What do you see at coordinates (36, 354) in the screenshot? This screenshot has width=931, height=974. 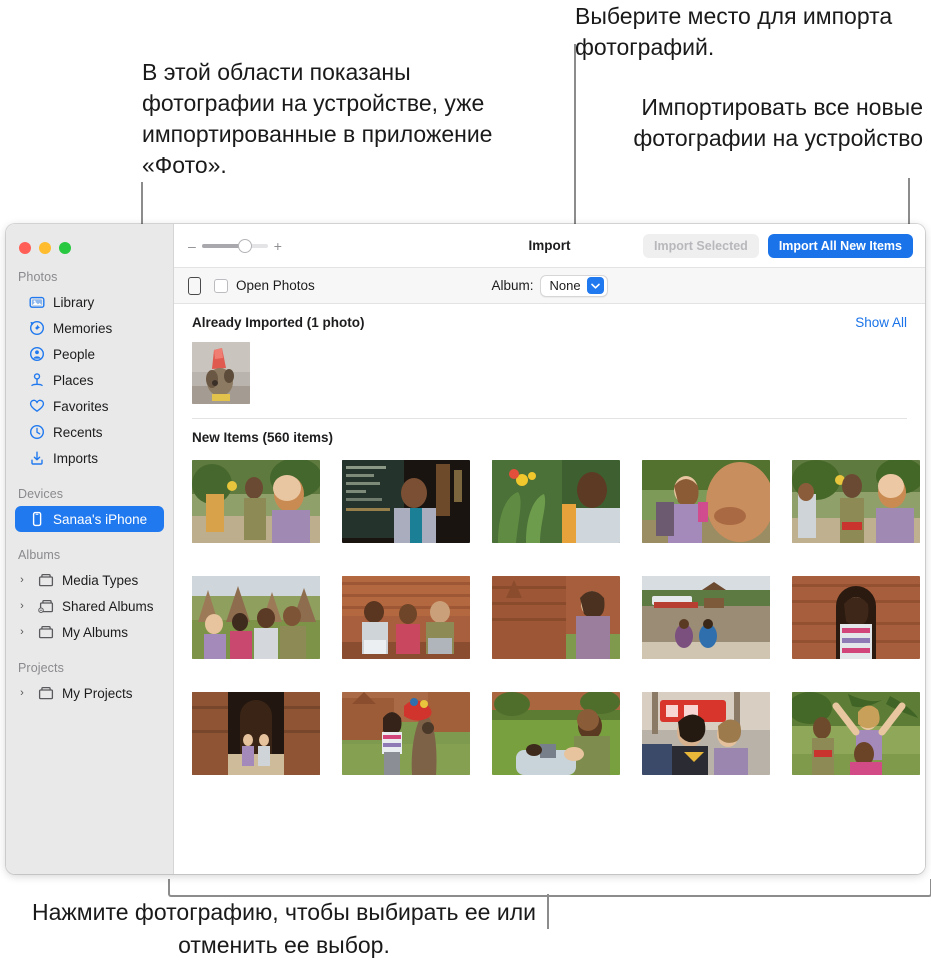 I see `people-icon` at bounding box center [36, 354].